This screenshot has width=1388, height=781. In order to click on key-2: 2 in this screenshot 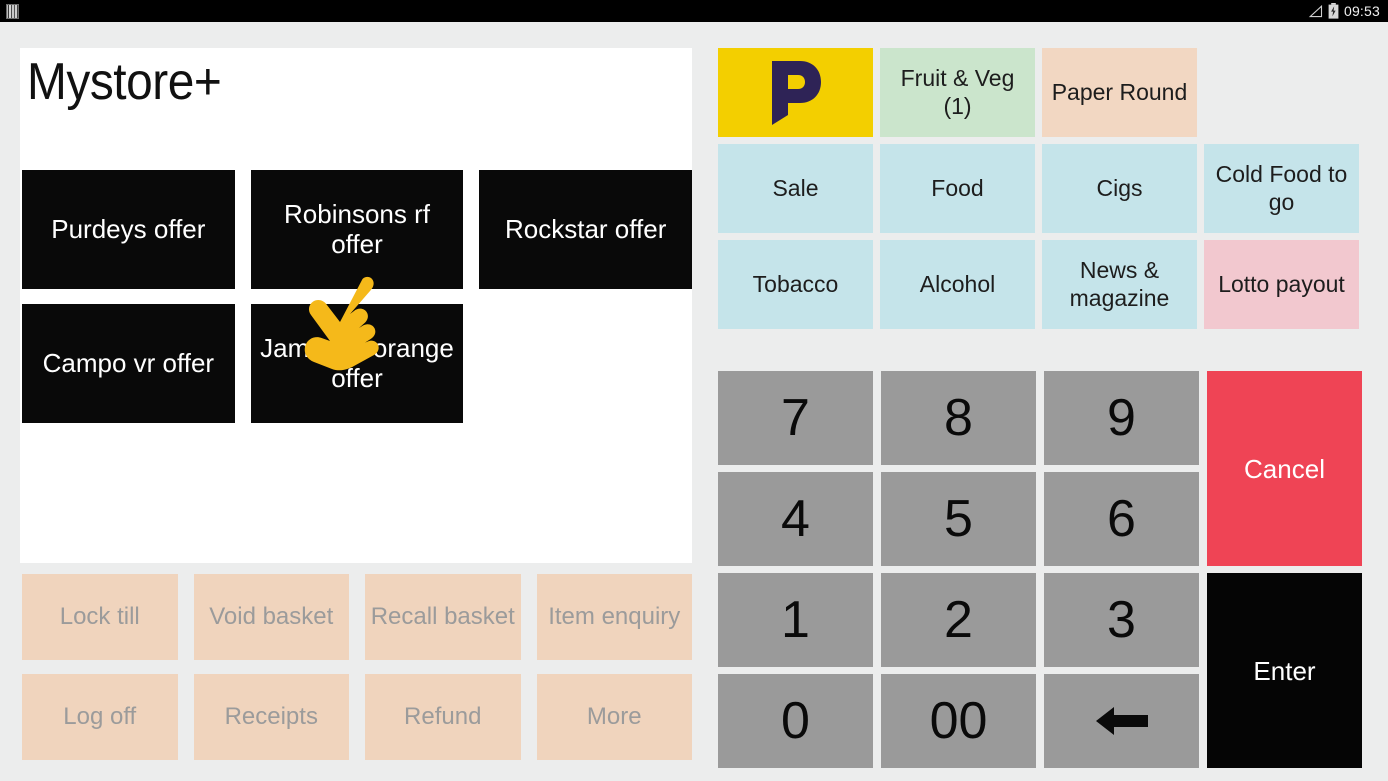, I will do `click(958, 620)`.